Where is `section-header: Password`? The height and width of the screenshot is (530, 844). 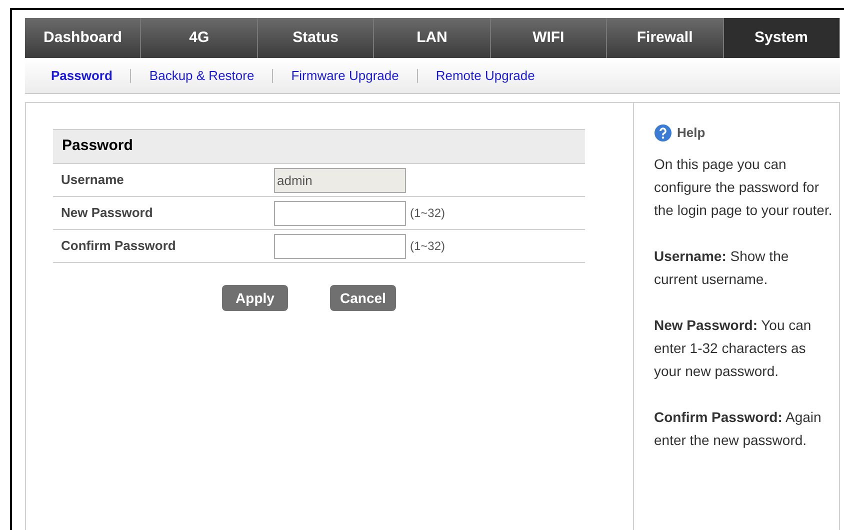 section-header: Password is located at coordinates (319, 146).